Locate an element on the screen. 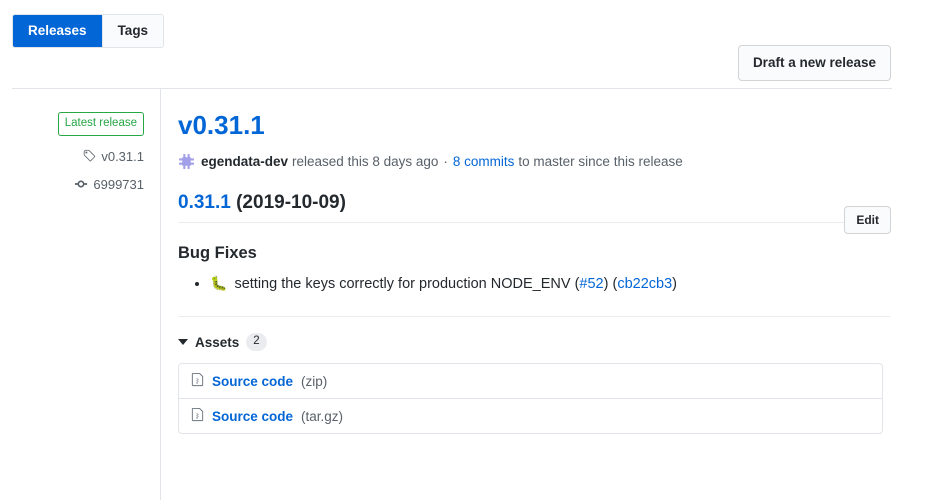  commit-paren-close: ) is located at coordinates (674, 283).